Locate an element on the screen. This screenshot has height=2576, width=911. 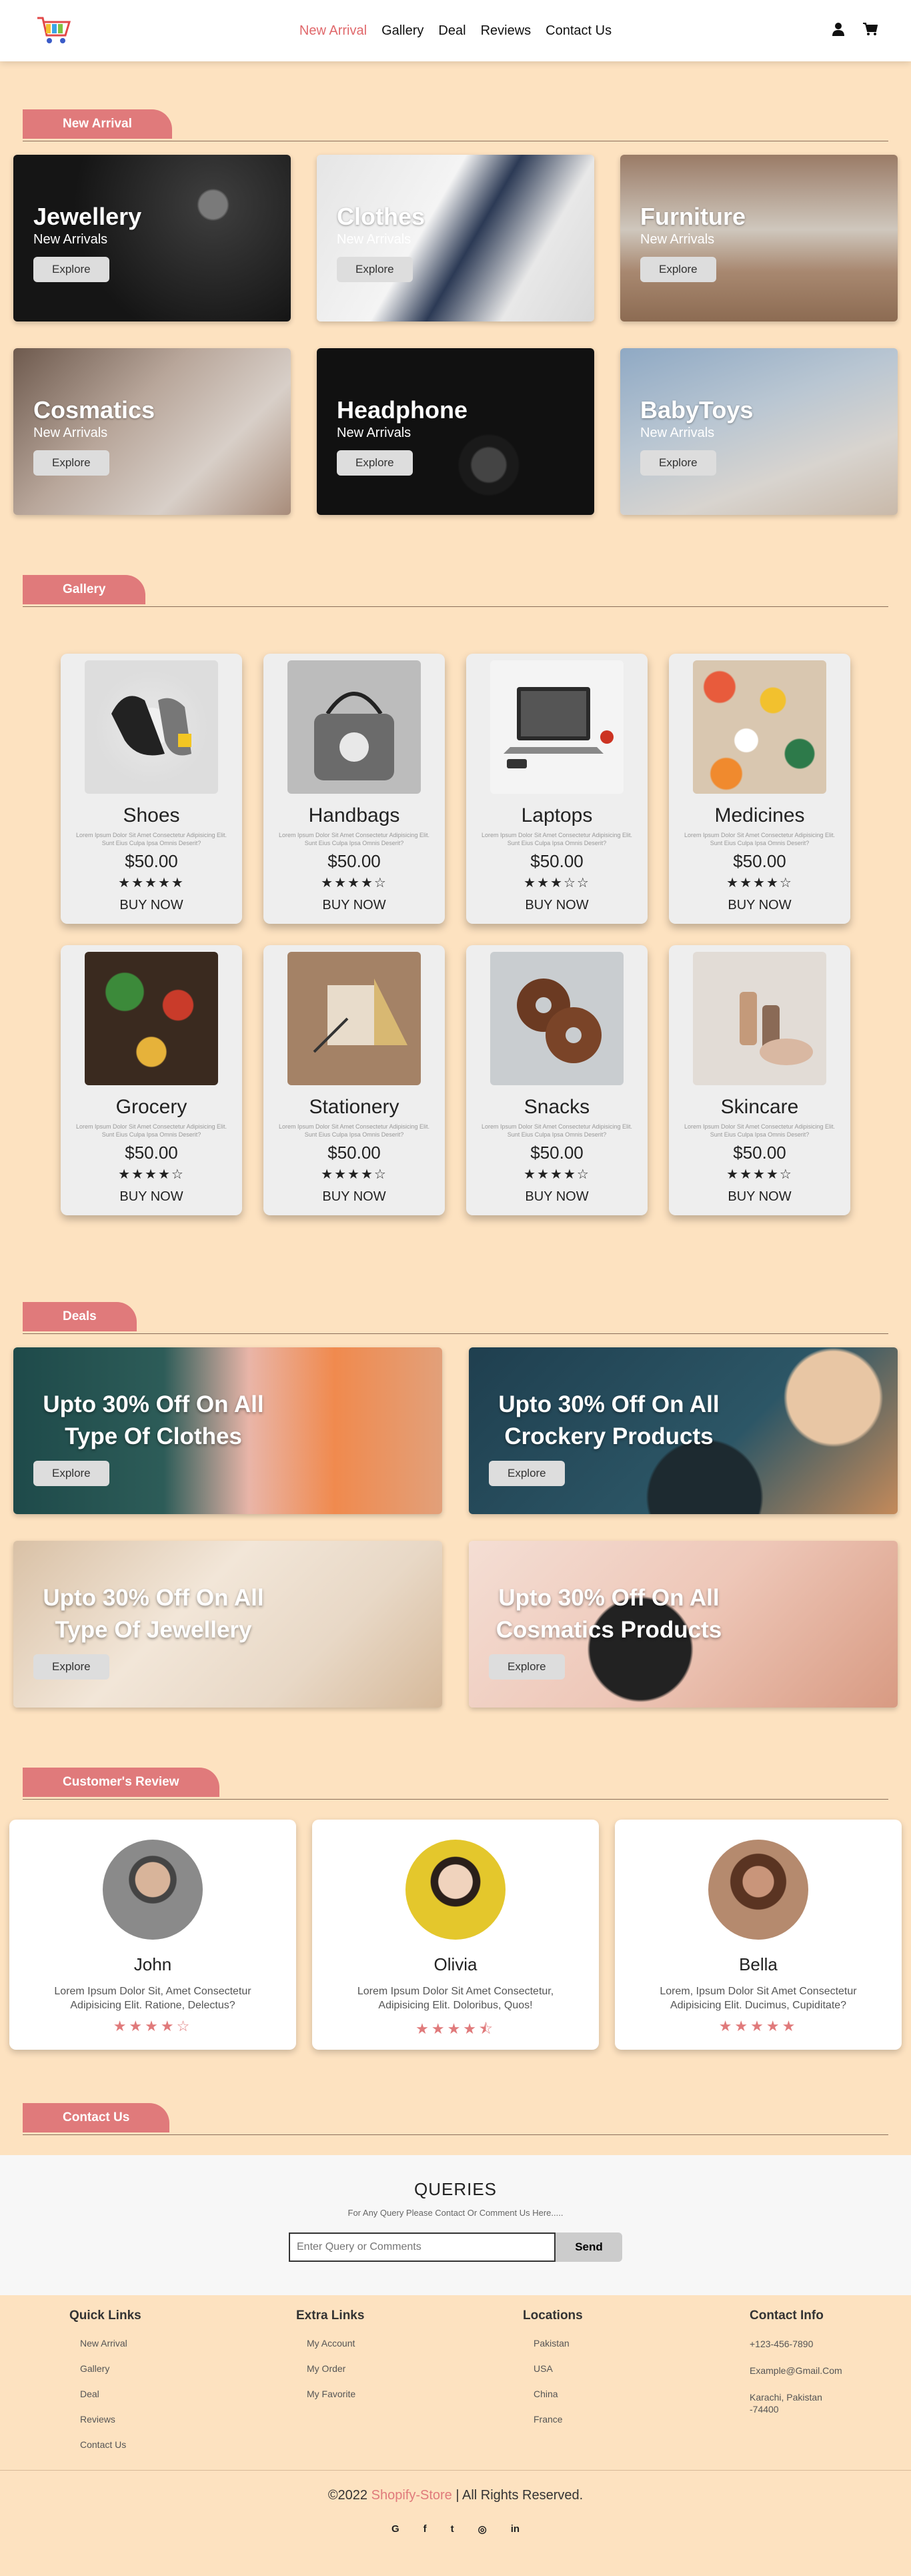
footer-link: USA is located at coordinates (636, 2368).